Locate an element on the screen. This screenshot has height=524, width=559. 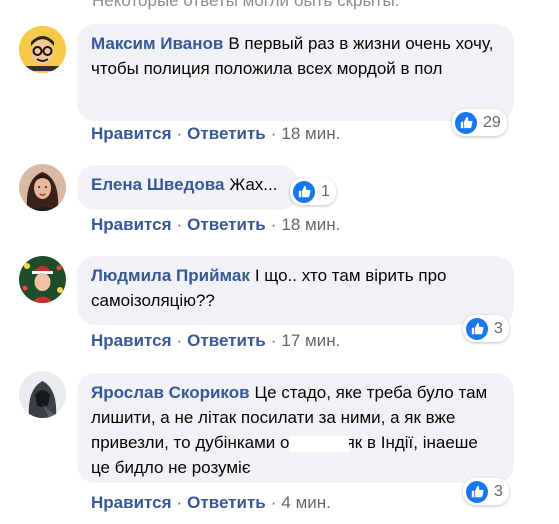
cartoon-man-glasses-icon is located at coordinates (42, 49).